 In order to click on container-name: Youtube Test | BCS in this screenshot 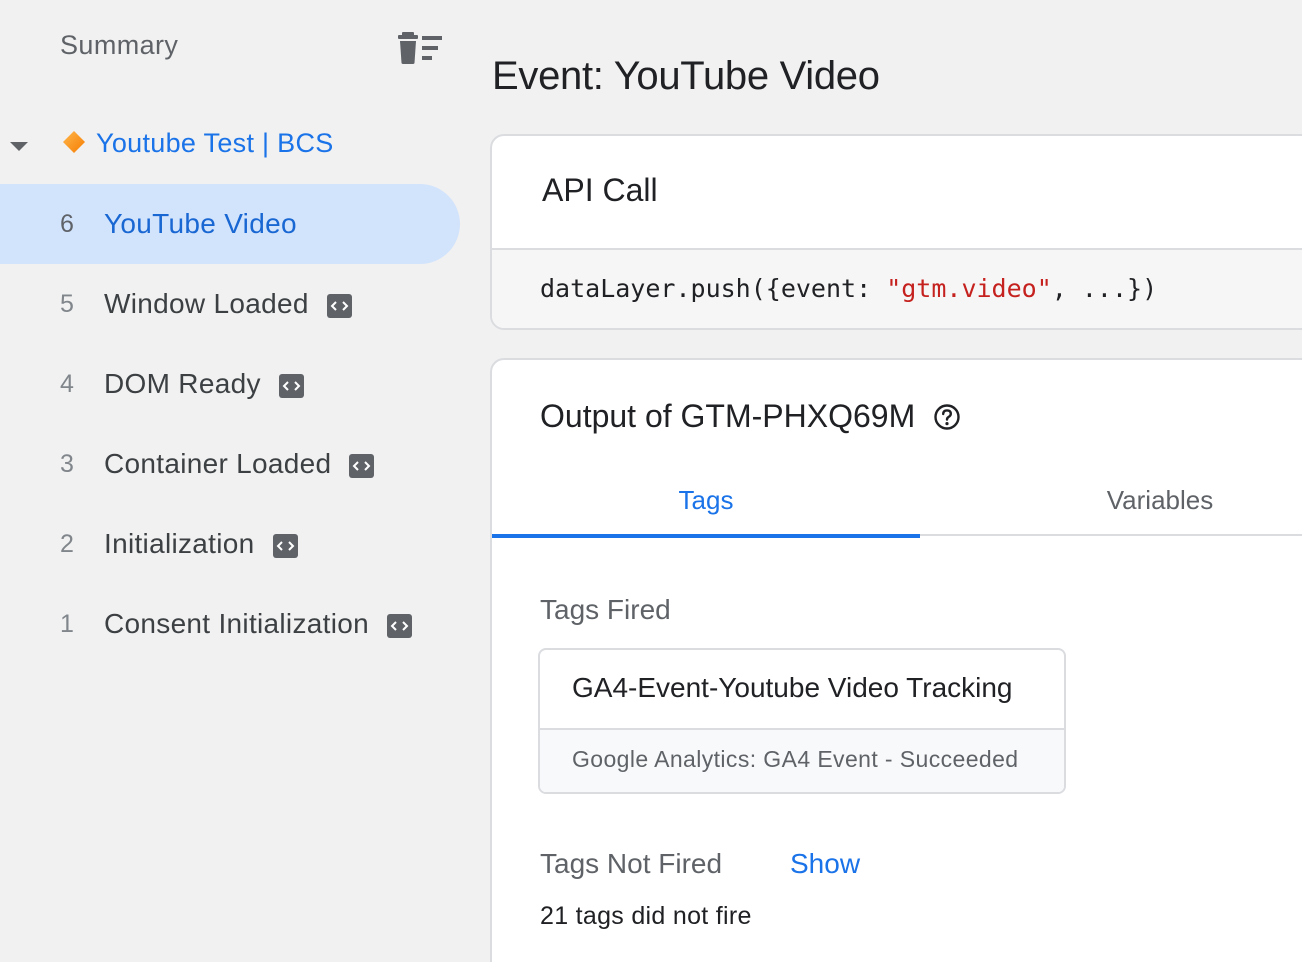, I will do `click(215, 143)`.